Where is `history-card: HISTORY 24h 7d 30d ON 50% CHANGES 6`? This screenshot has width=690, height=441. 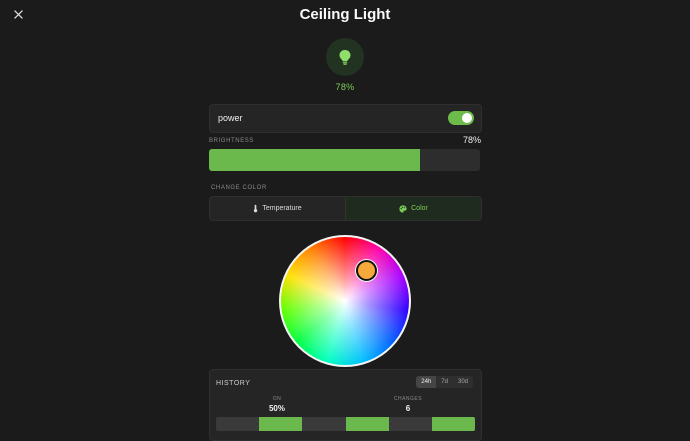 history-card: HISTORY 24h 7d 30d ON 50% CHANGES 6 is located at coordinates (345, 405).